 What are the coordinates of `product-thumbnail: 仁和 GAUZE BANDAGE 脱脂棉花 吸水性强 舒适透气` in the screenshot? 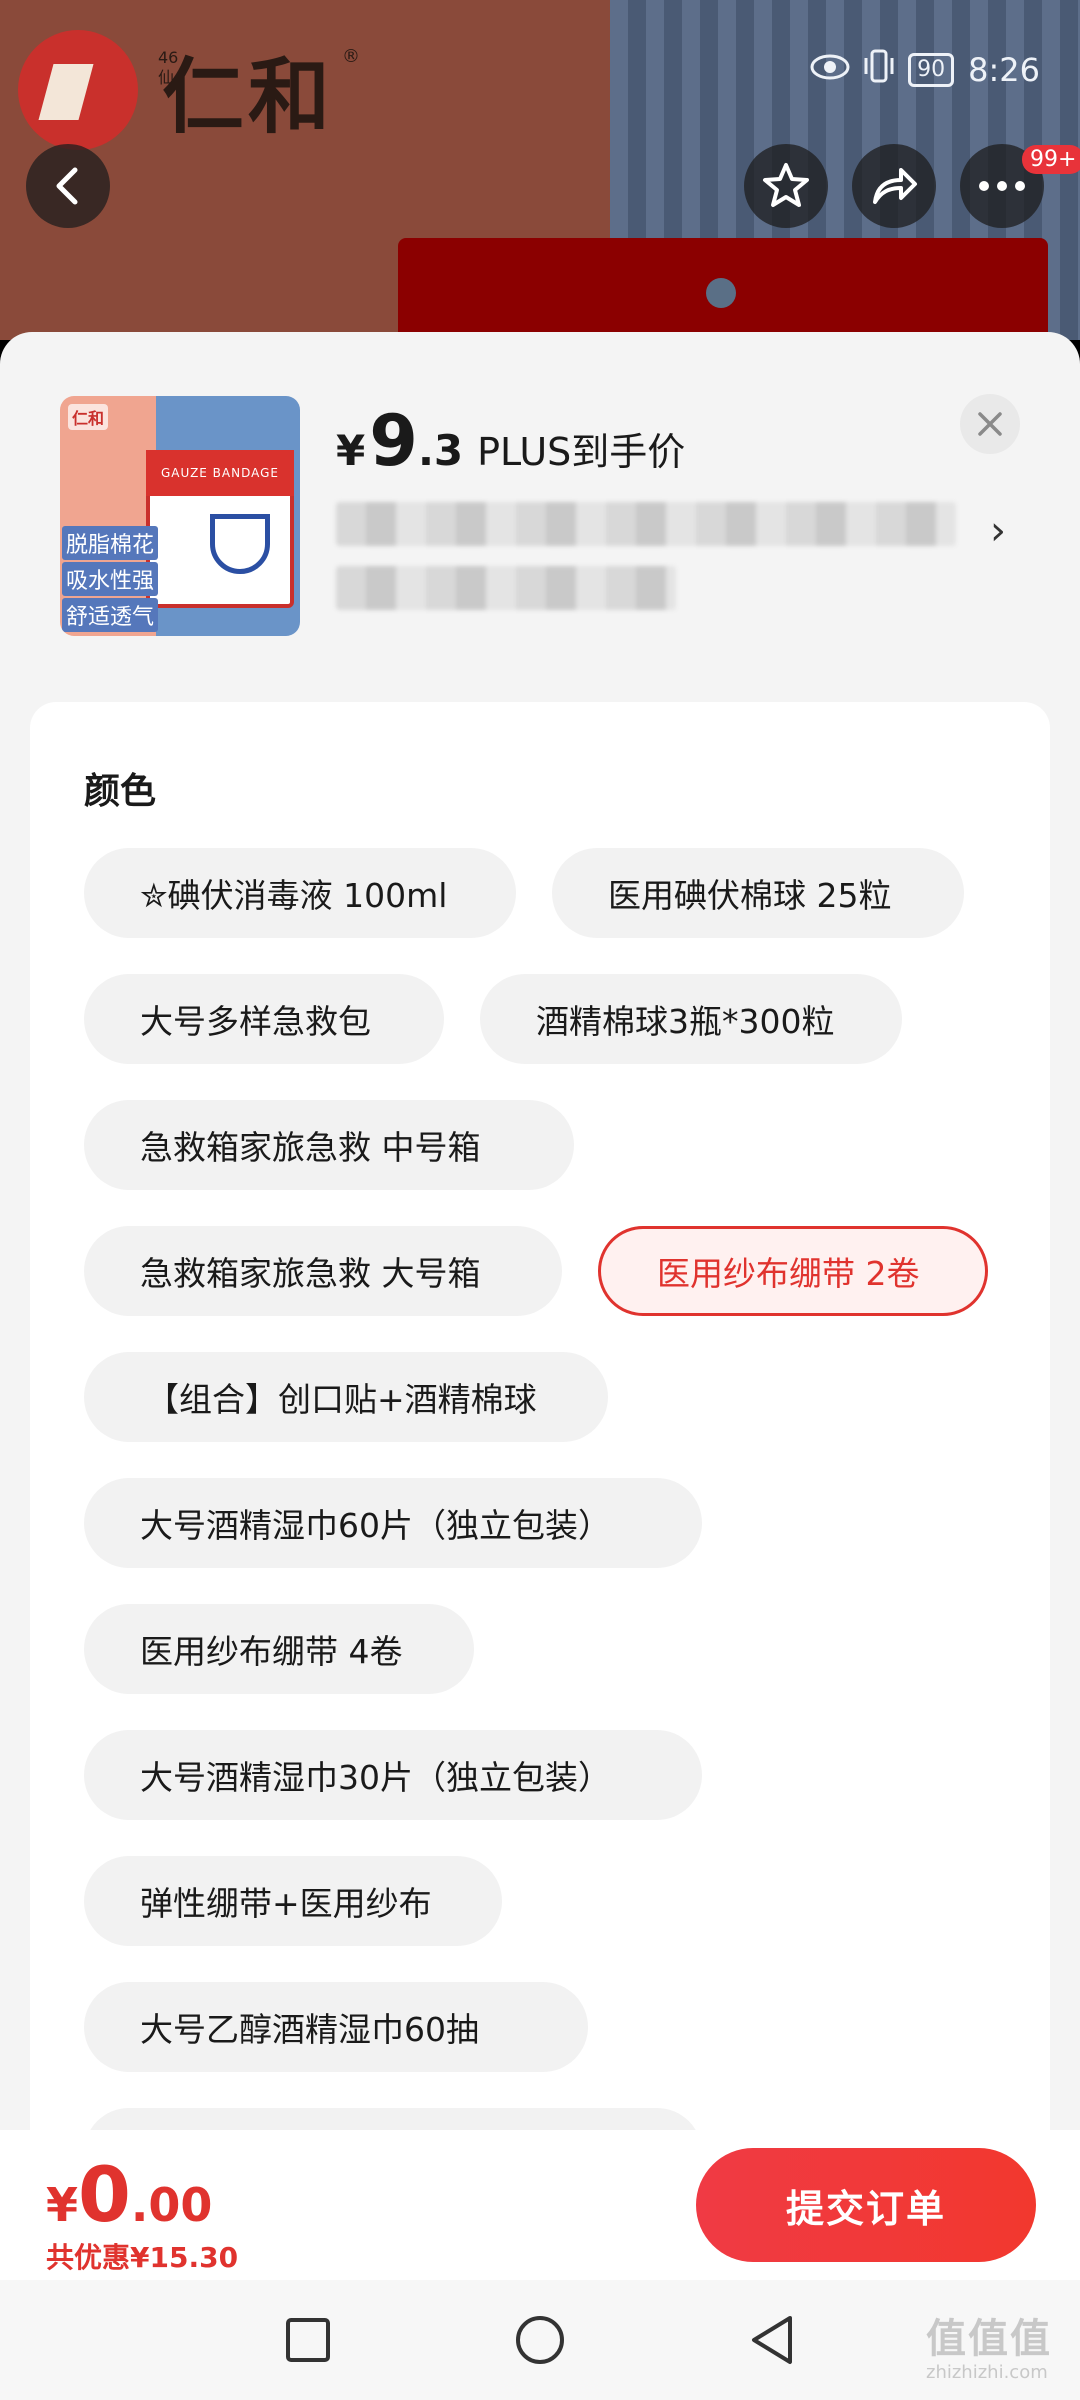 It's located at (180, 516).